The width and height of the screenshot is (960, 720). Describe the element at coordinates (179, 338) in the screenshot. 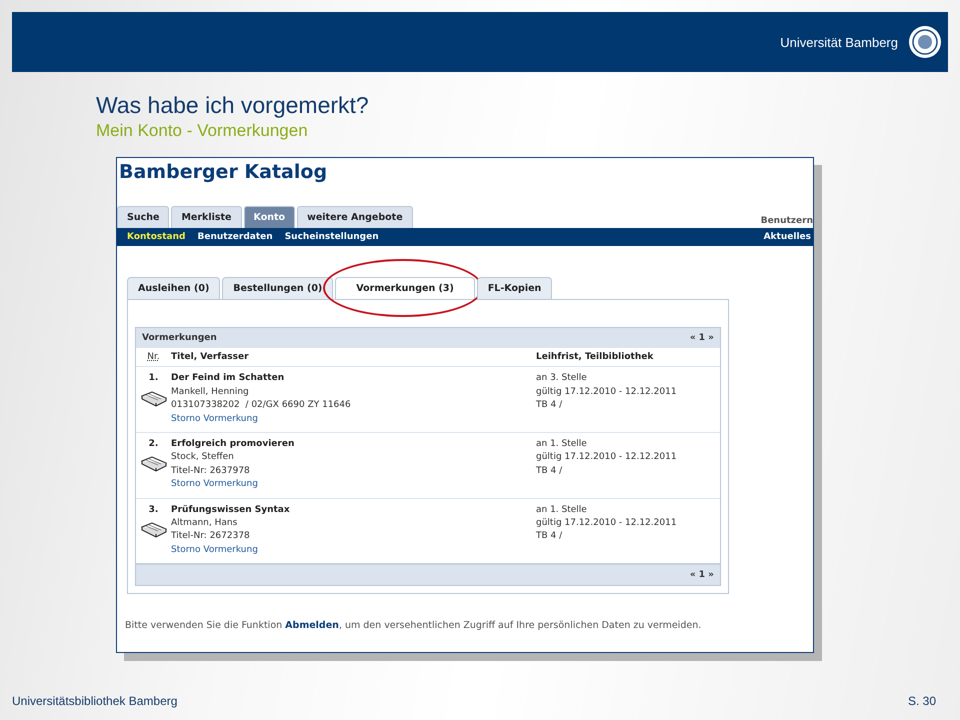

I see `panel-title: Vormerkungen` at that location.